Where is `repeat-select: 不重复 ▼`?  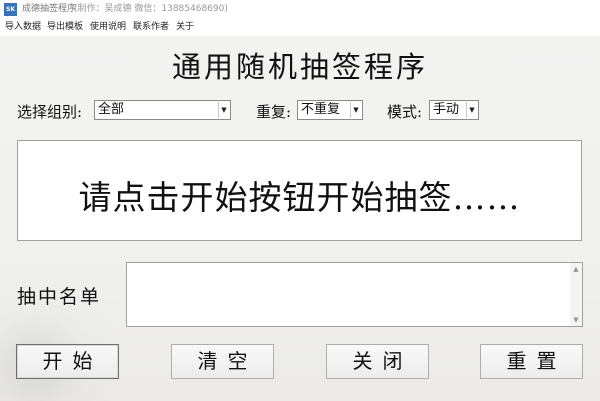
repeat-select: 不重复 ▼ is located at coordinates (330, 110).